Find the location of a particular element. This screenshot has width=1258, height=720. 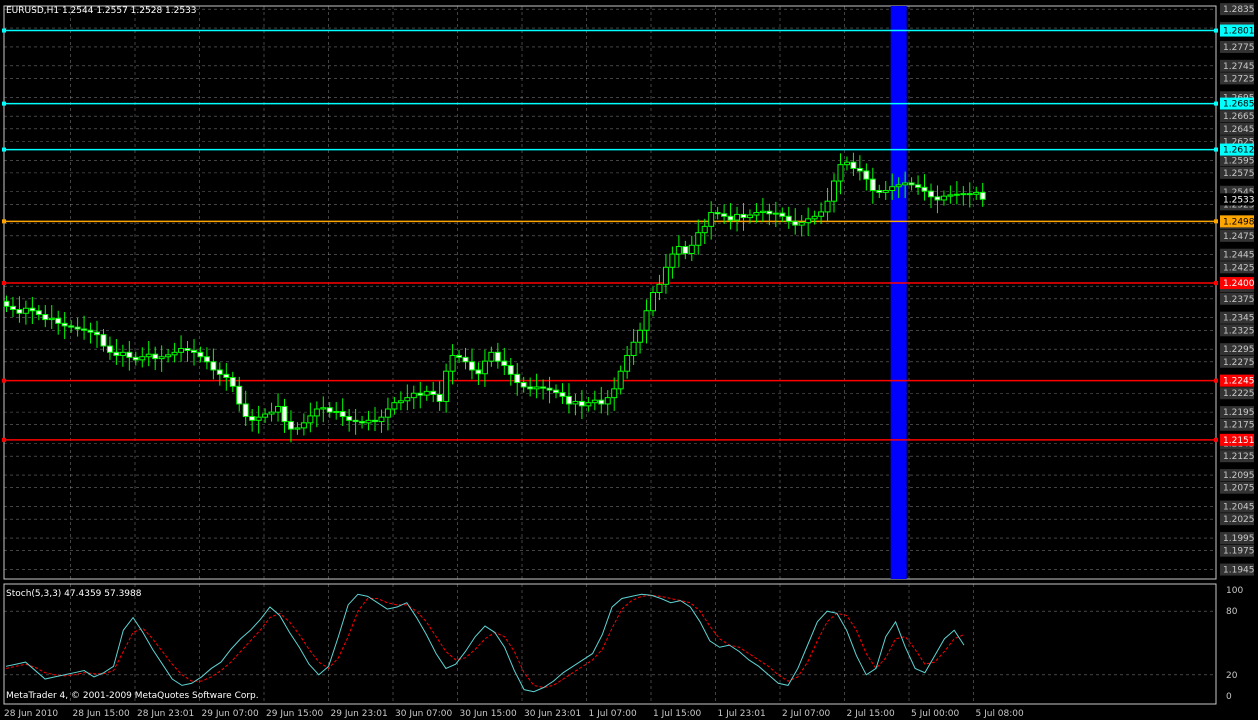

price-tick-label: 1.2775 is located at coordinates (1239, 48).